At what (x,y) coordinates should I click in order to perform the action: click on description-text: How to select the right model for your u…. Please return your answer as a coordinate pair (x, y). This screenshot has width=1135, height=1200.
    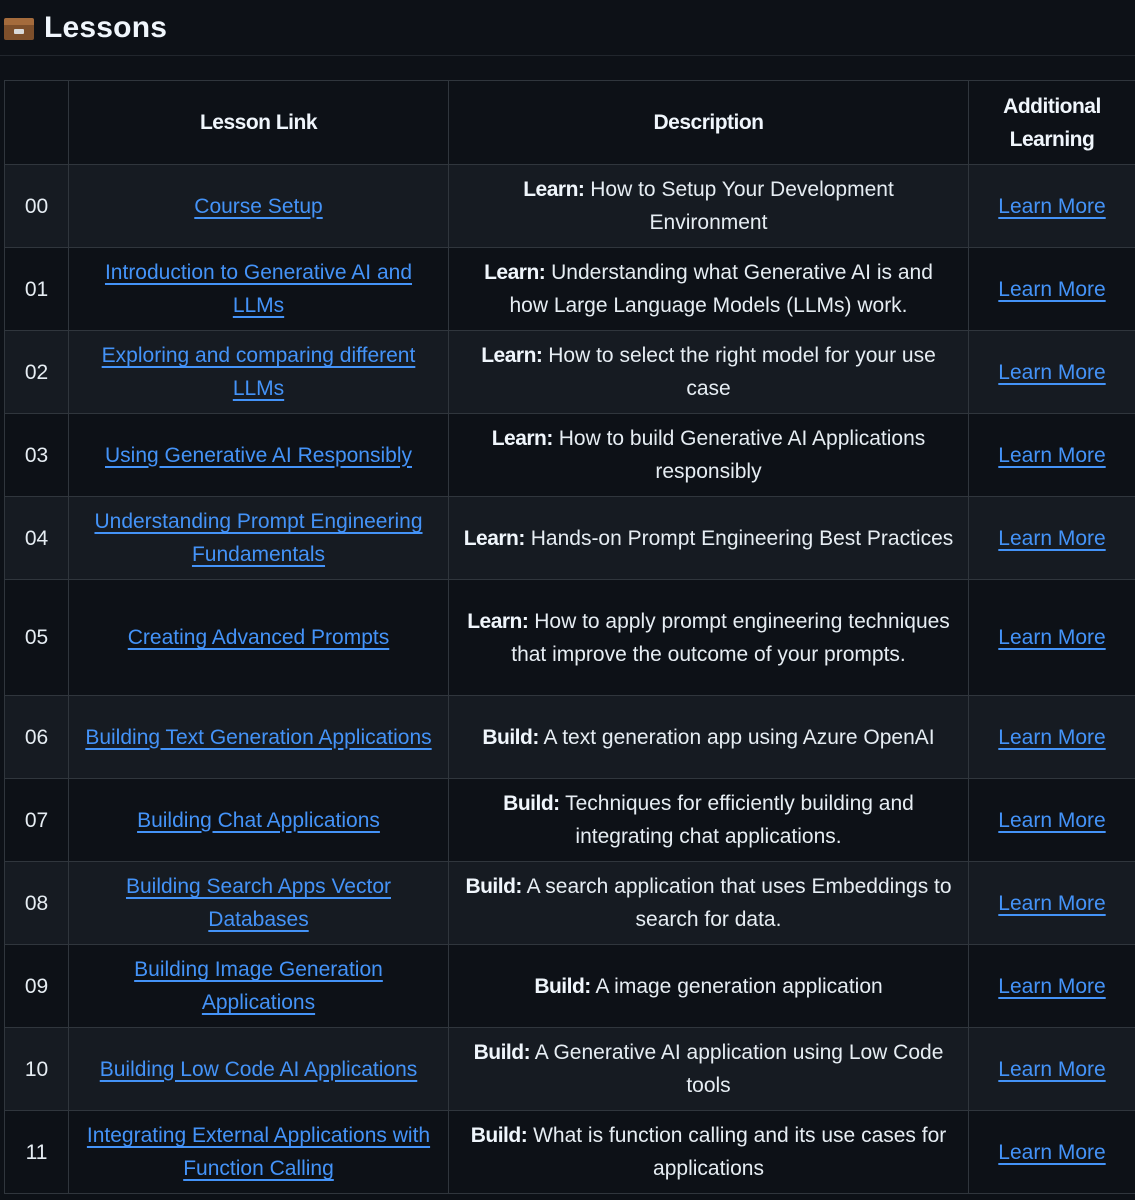
    Looking at the image, I should click on (742, 372).